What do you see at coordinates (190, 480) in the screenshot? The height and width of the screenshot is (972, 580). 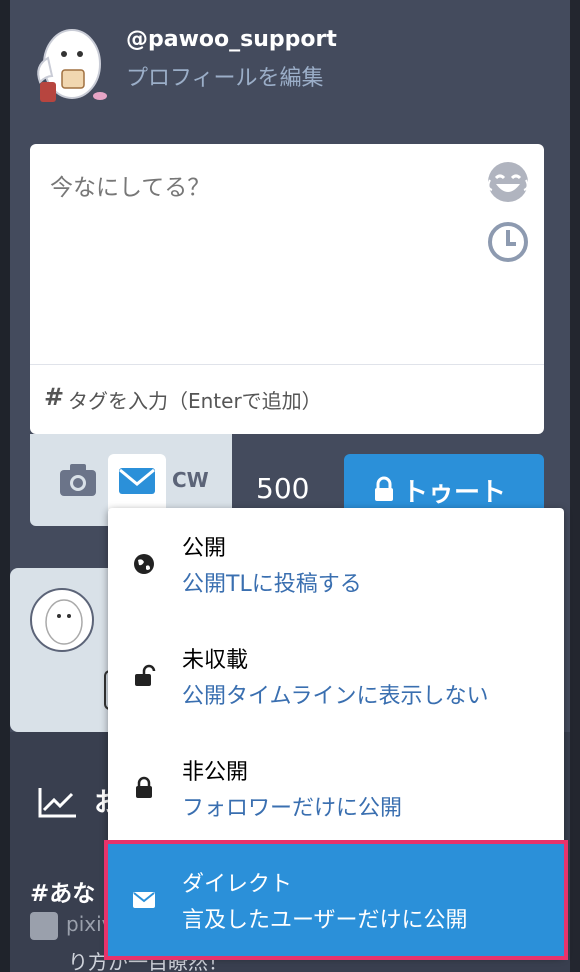 I see `cw-button: CW` at bounding box center [190, 480].